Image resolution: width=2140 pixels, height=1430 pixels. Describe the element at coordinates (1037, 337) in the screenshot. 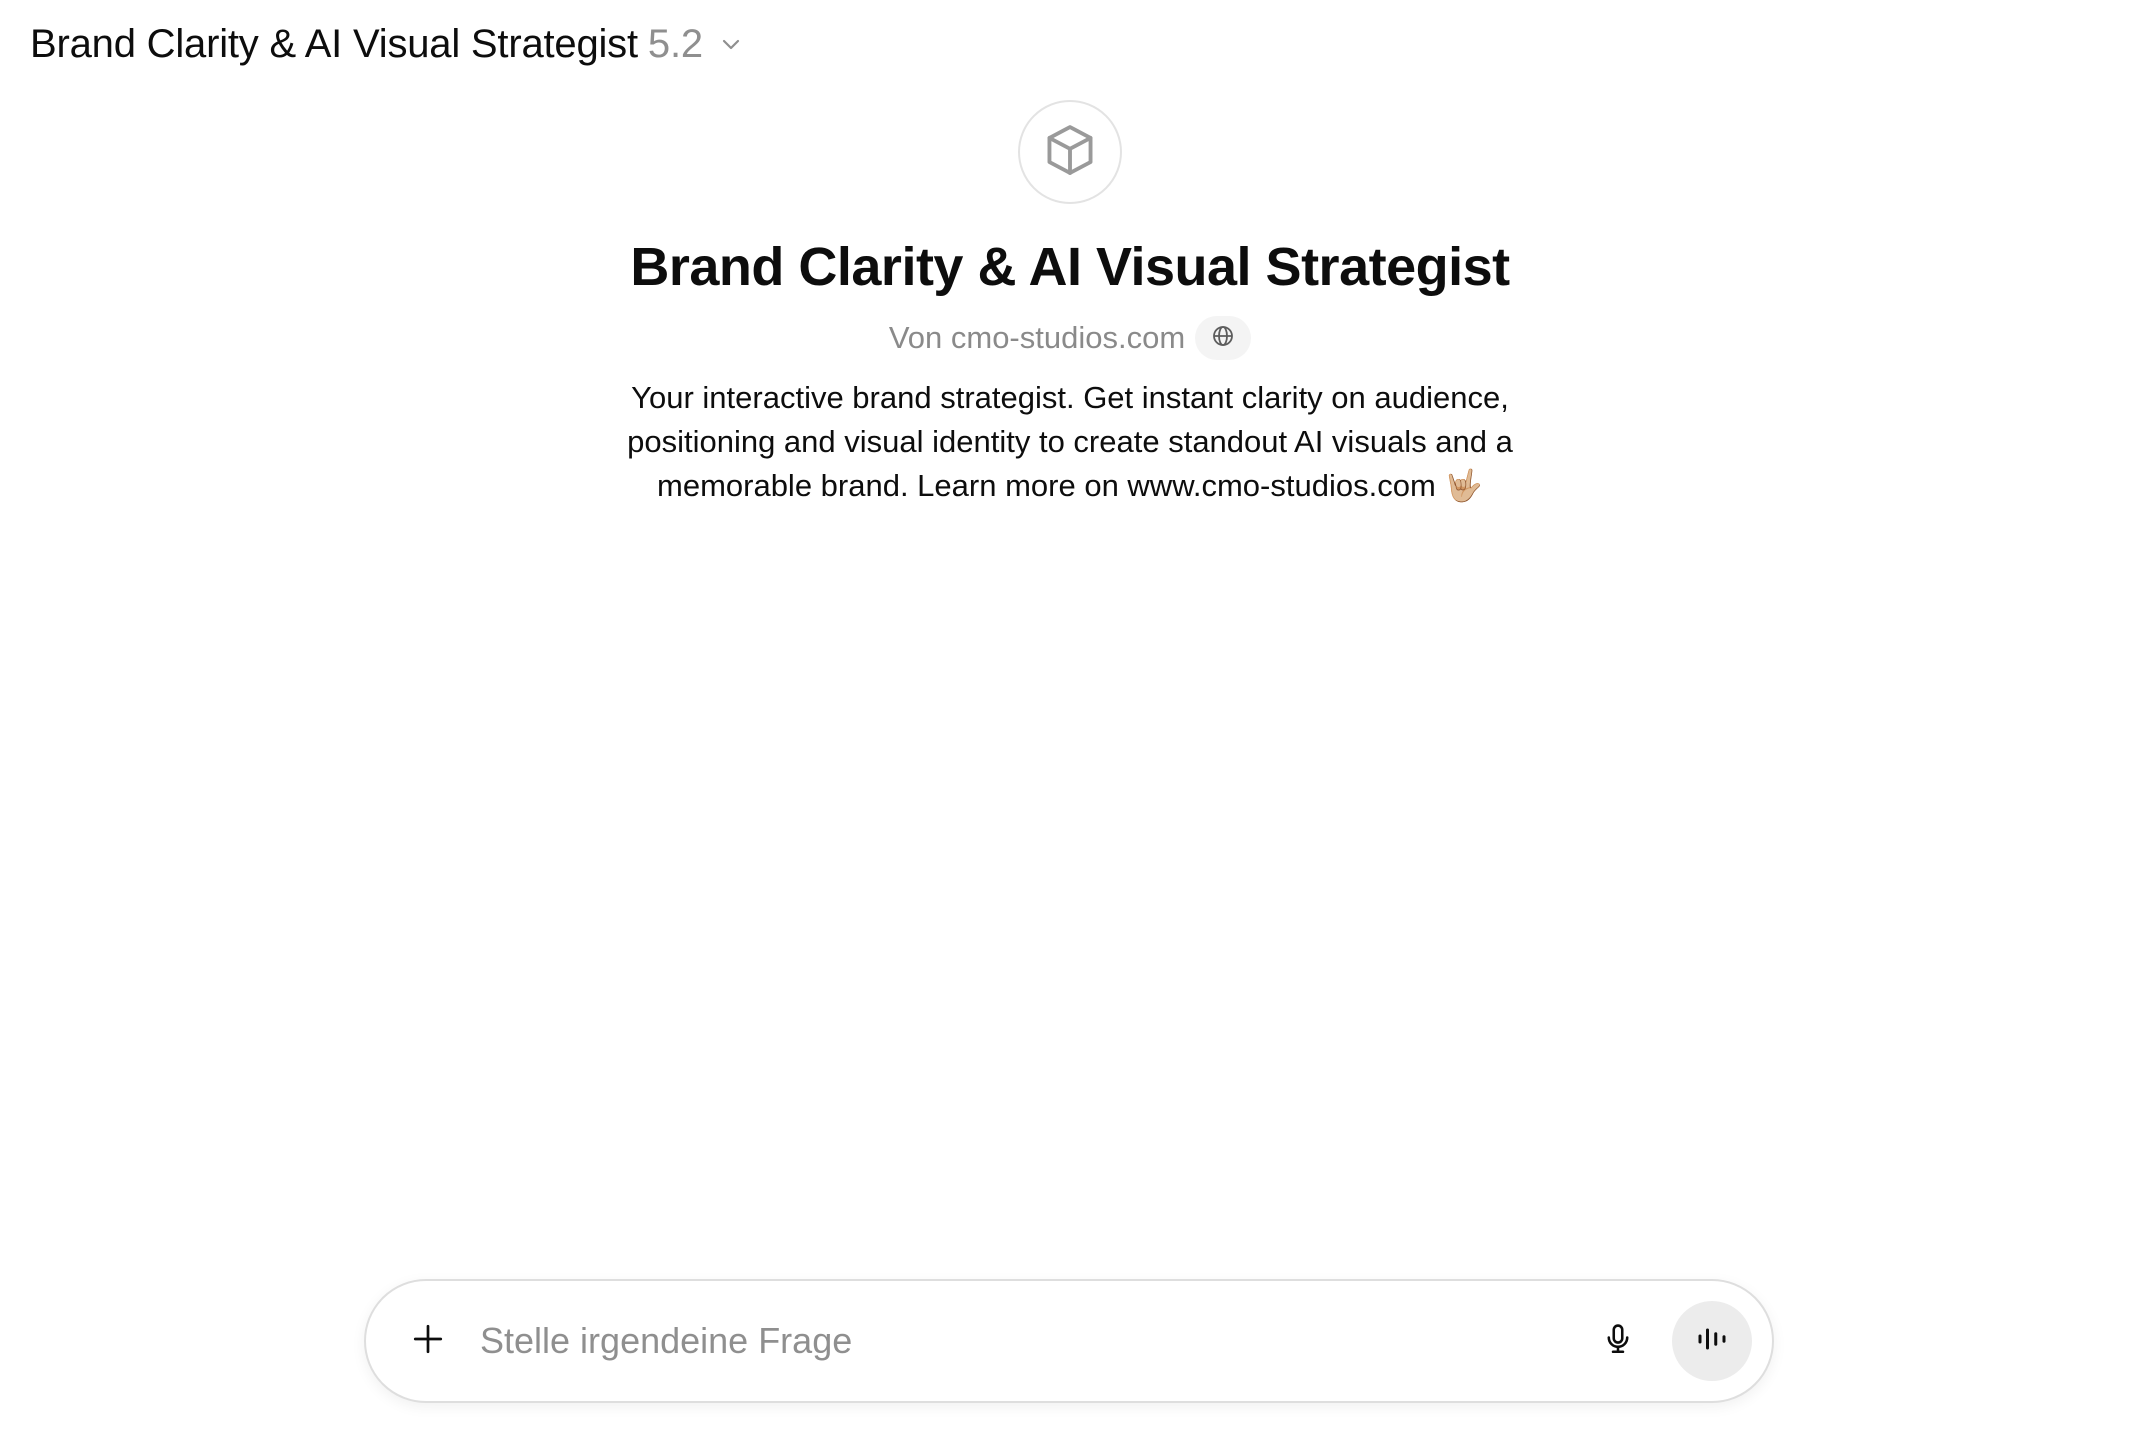

I see `author-byline: Von cmo-studios.com` at that location.